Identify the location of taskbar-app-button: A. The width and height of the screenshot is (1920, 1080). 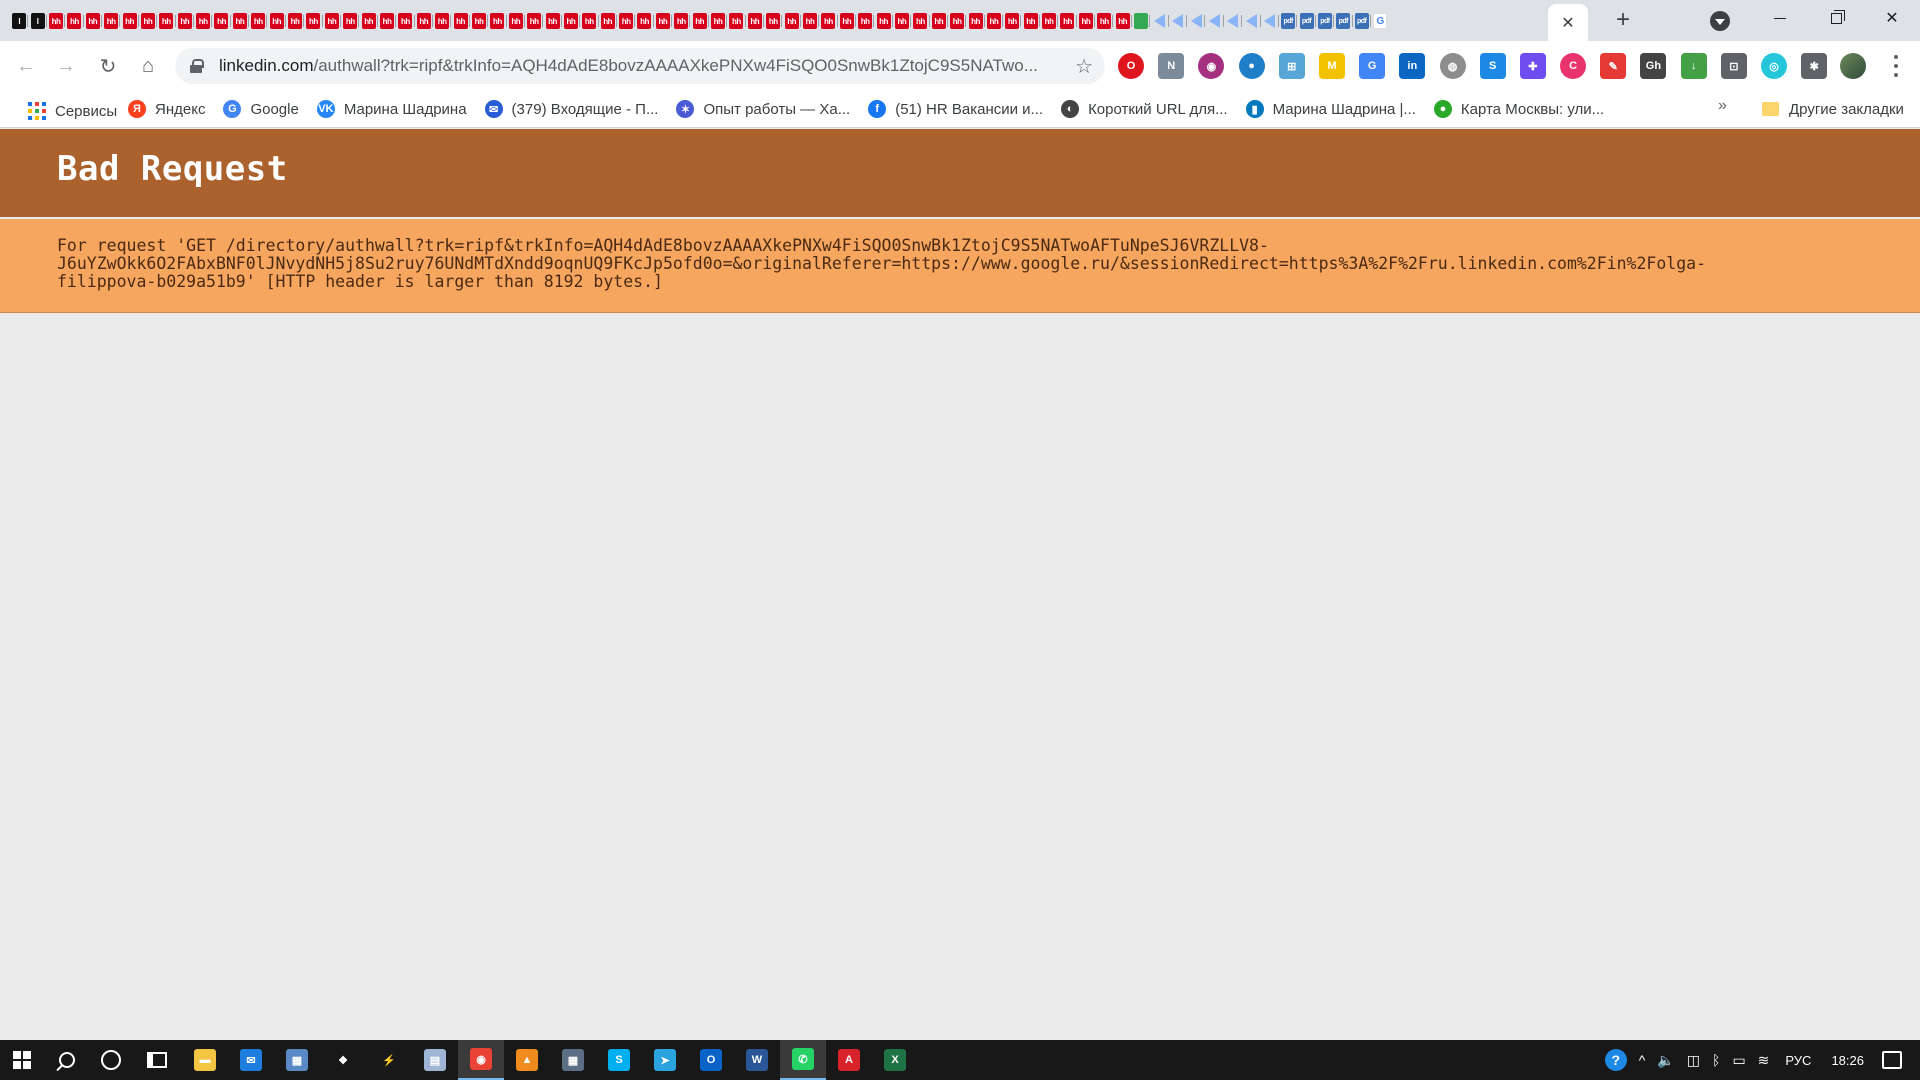
(849, 1060).